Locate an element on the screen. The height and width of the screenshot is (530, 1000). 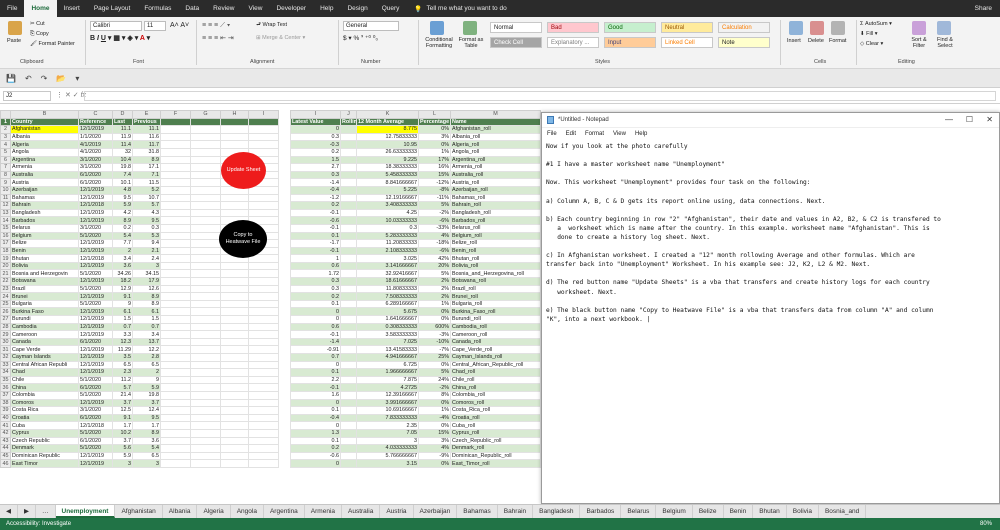
ribbon-tab-home: Home is located at coordinates (40, 8).